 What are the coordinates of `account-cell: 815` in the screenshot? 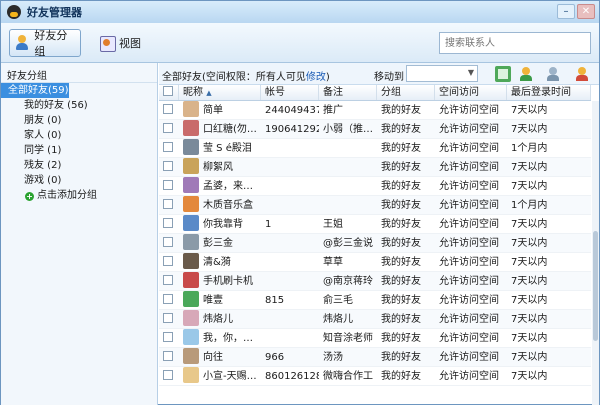 It's located at (275, 300).